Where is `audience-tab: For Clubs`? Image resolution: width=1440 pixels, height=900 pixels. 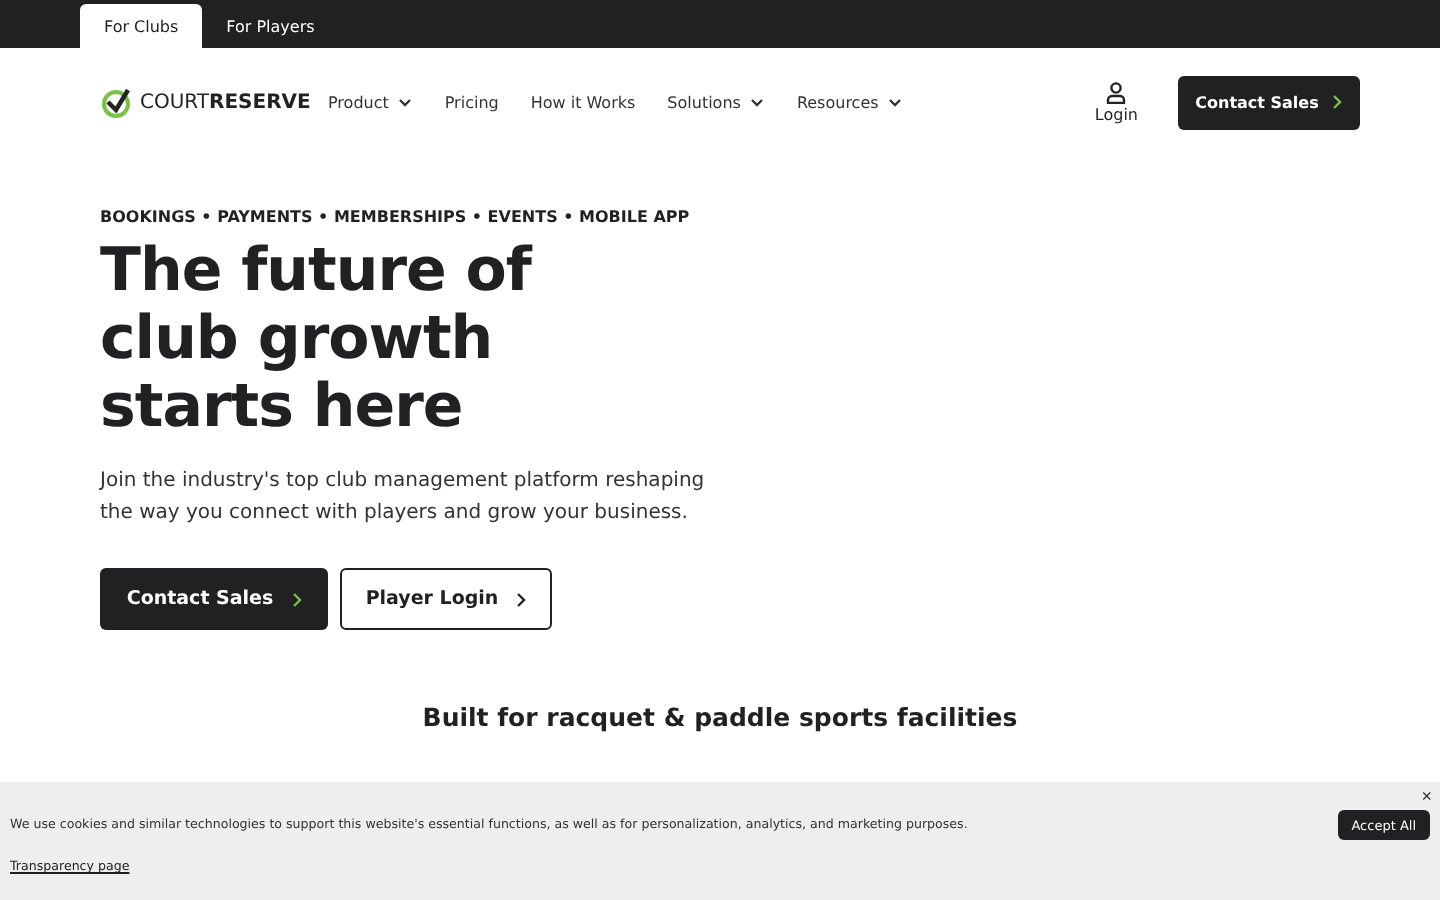 audience-tab: For Clubs is located at coordinates (141, 26).